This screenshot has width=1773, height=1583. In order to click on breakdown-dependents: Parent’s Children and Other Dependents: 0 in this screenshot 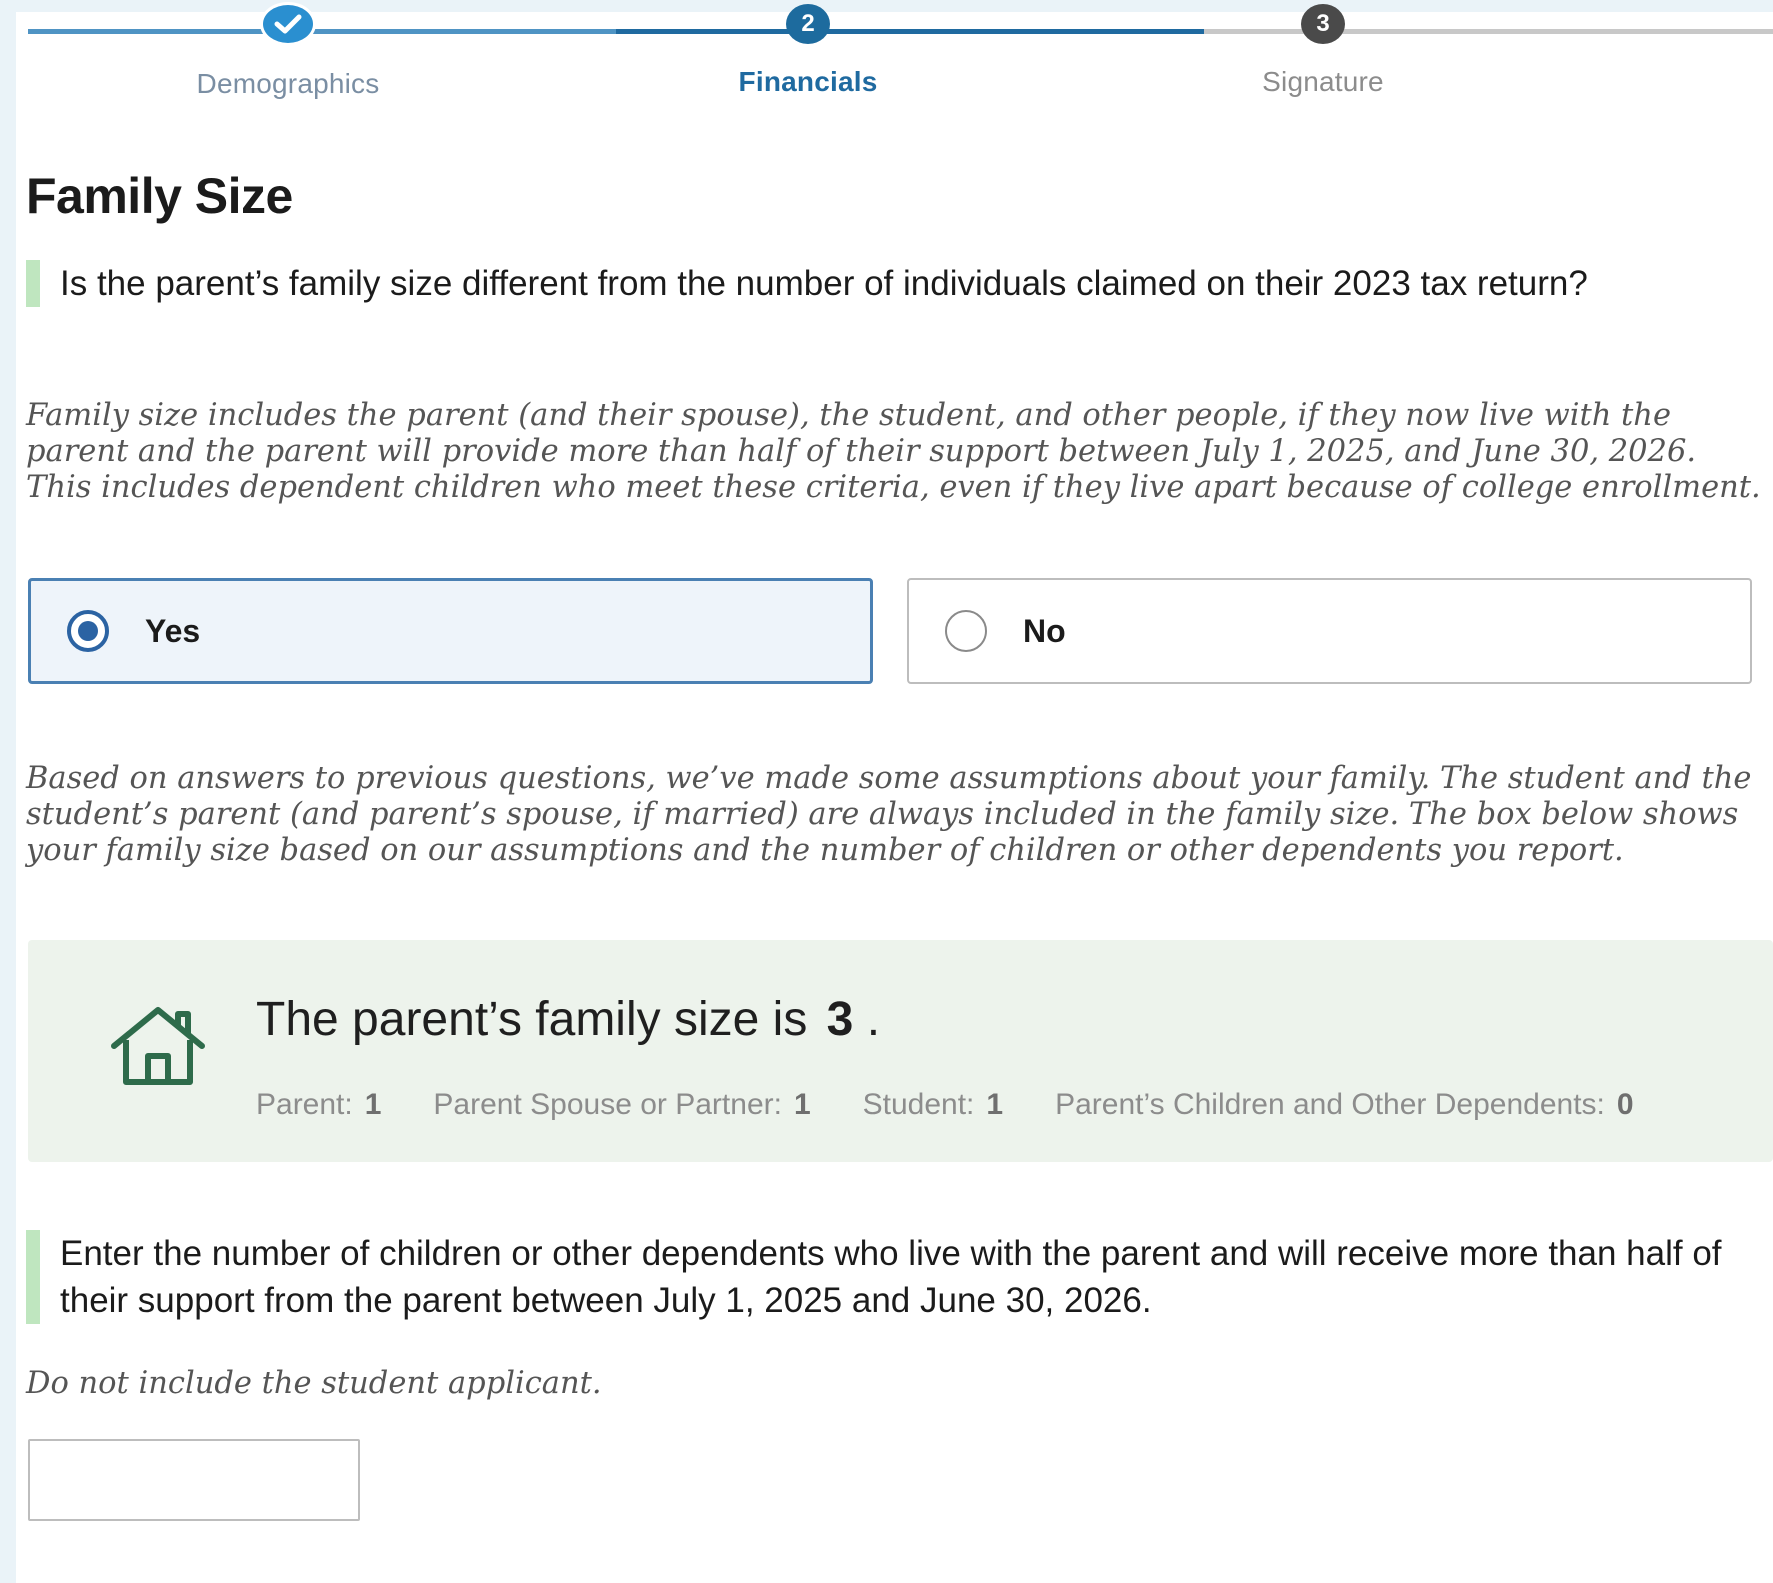, I will do `click(1344, 1105)`.